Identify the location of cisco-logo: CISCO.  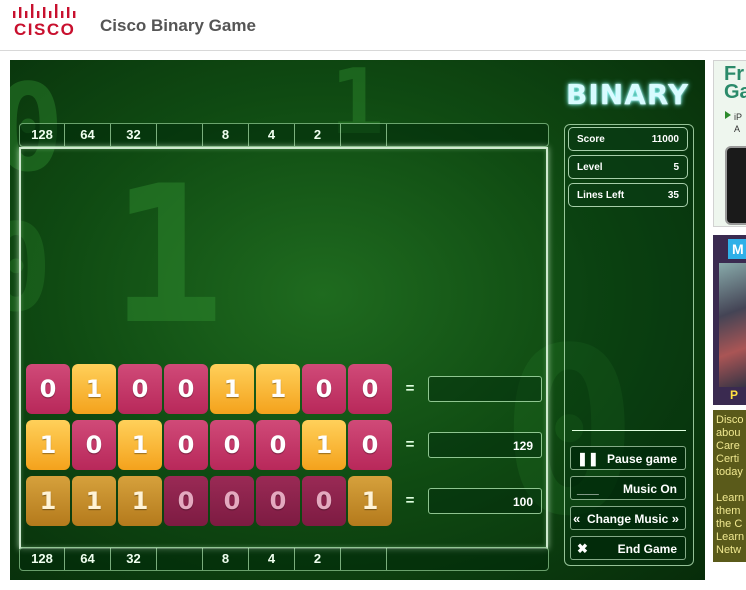
(45, 24).